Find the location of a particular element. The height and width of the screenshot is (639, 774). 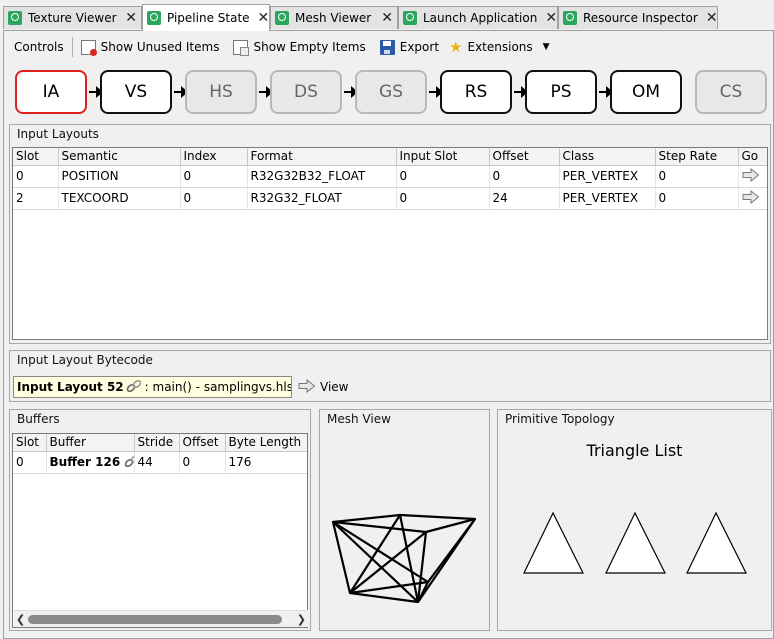

tab-texture-viewer: Texture Viewer ✕ is located at coordinates (72, 17).